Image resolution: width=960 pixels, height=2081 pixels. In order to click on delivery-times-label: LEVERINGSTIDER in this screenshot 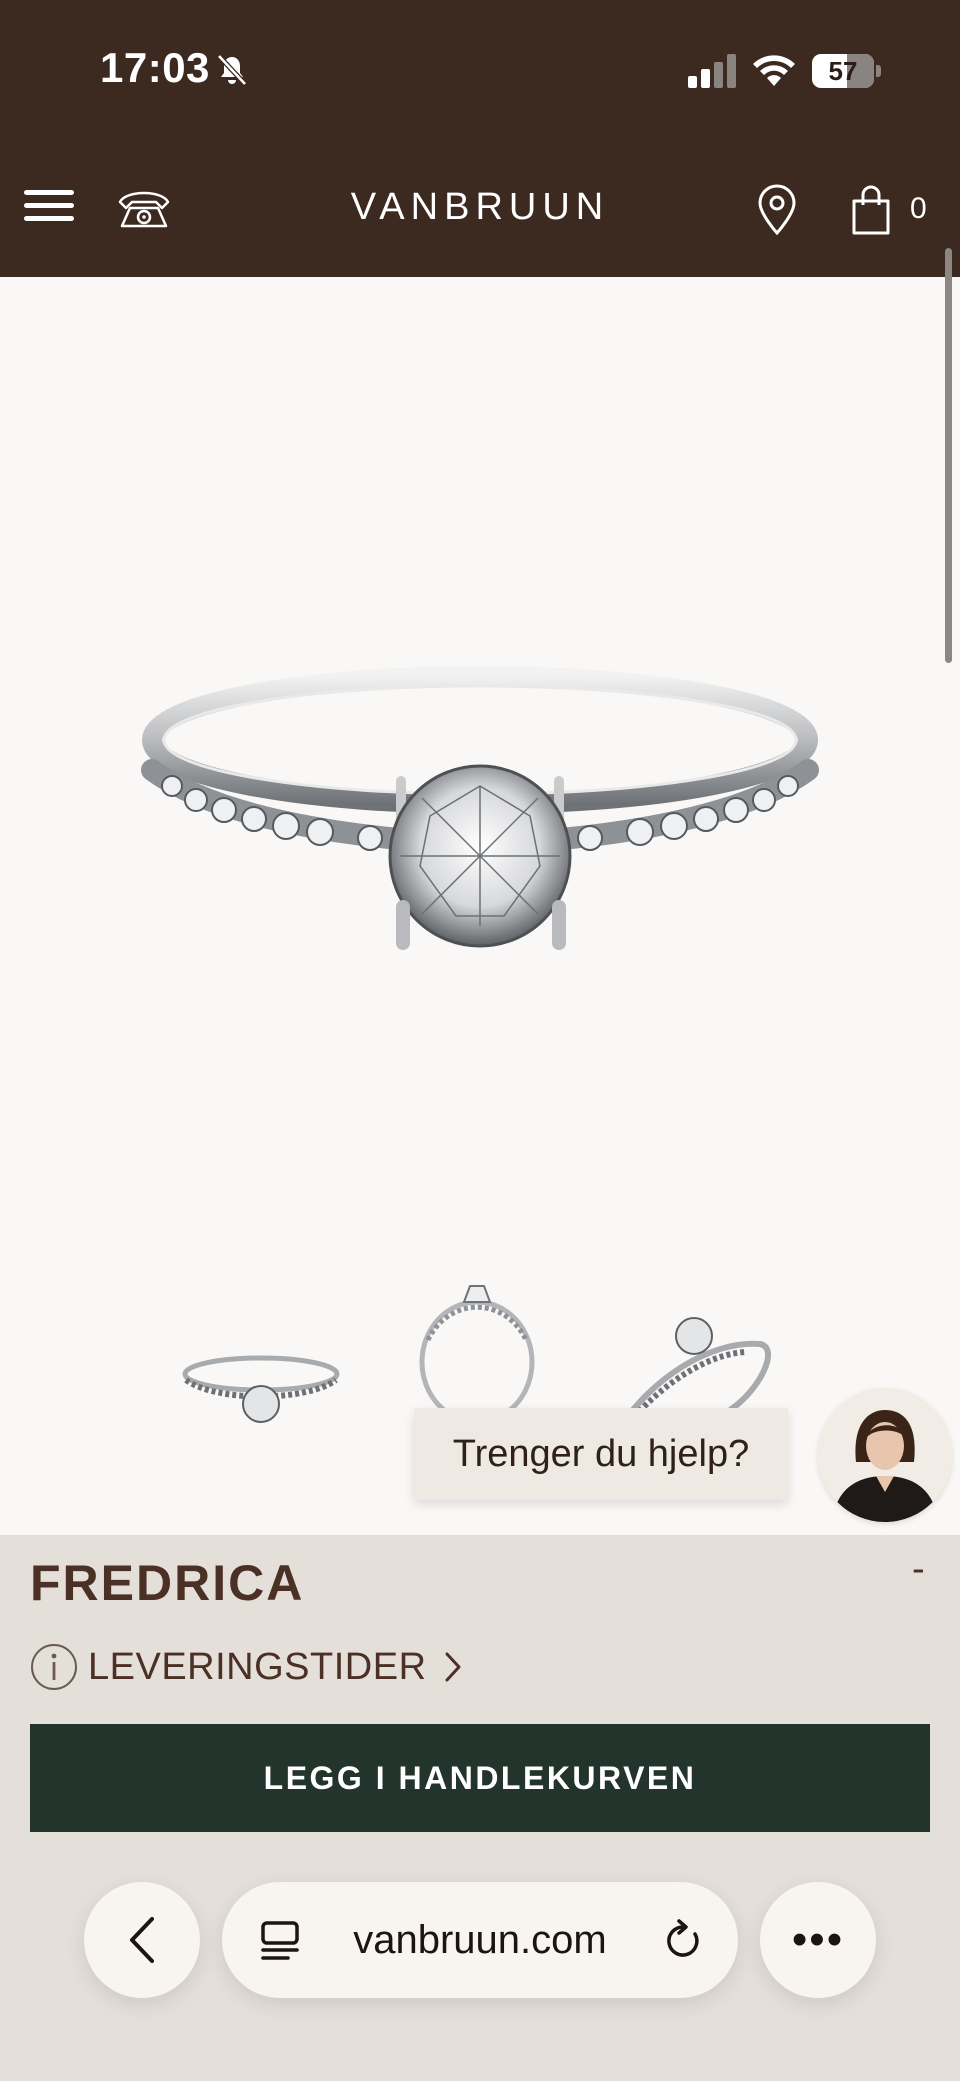, I will do `click(257, 1667)`.